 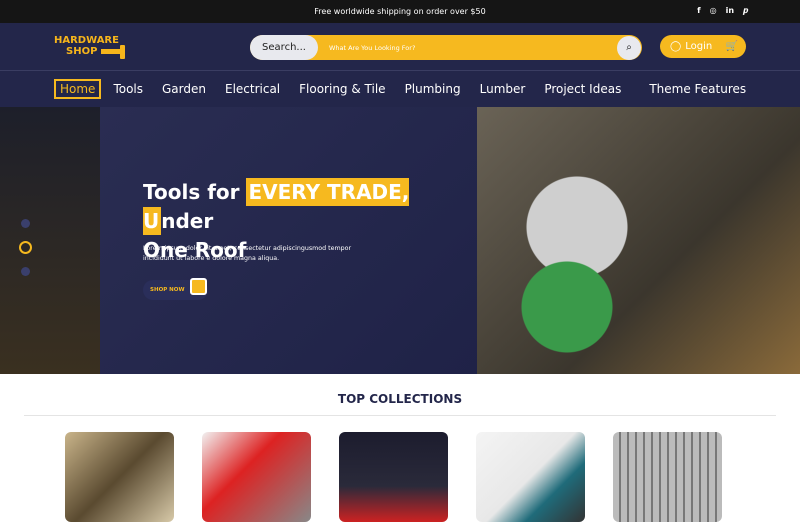 I want to click on logo: HARDWARE SHOP, so click(x=90, y=47).